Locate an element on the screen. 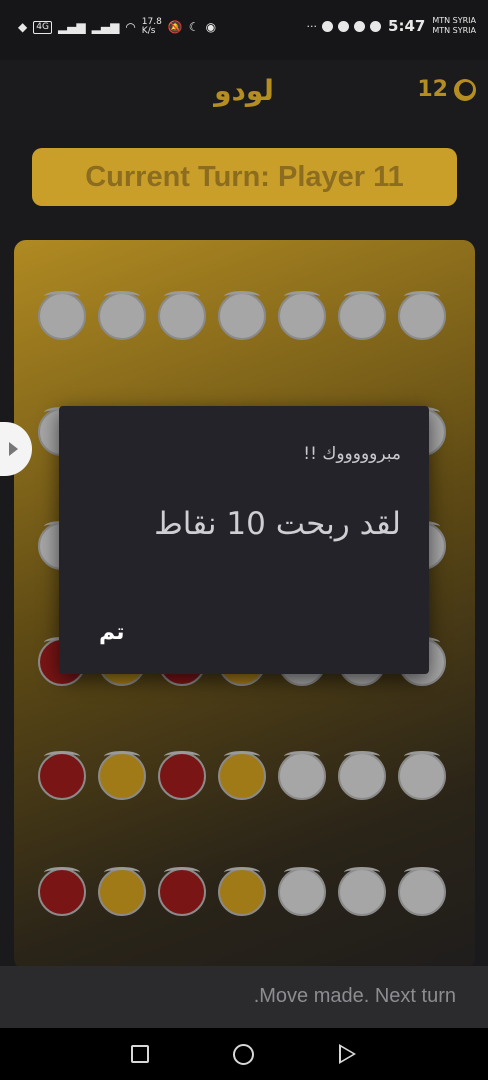  clock: 5:47 is located at coordinates (407, 26).